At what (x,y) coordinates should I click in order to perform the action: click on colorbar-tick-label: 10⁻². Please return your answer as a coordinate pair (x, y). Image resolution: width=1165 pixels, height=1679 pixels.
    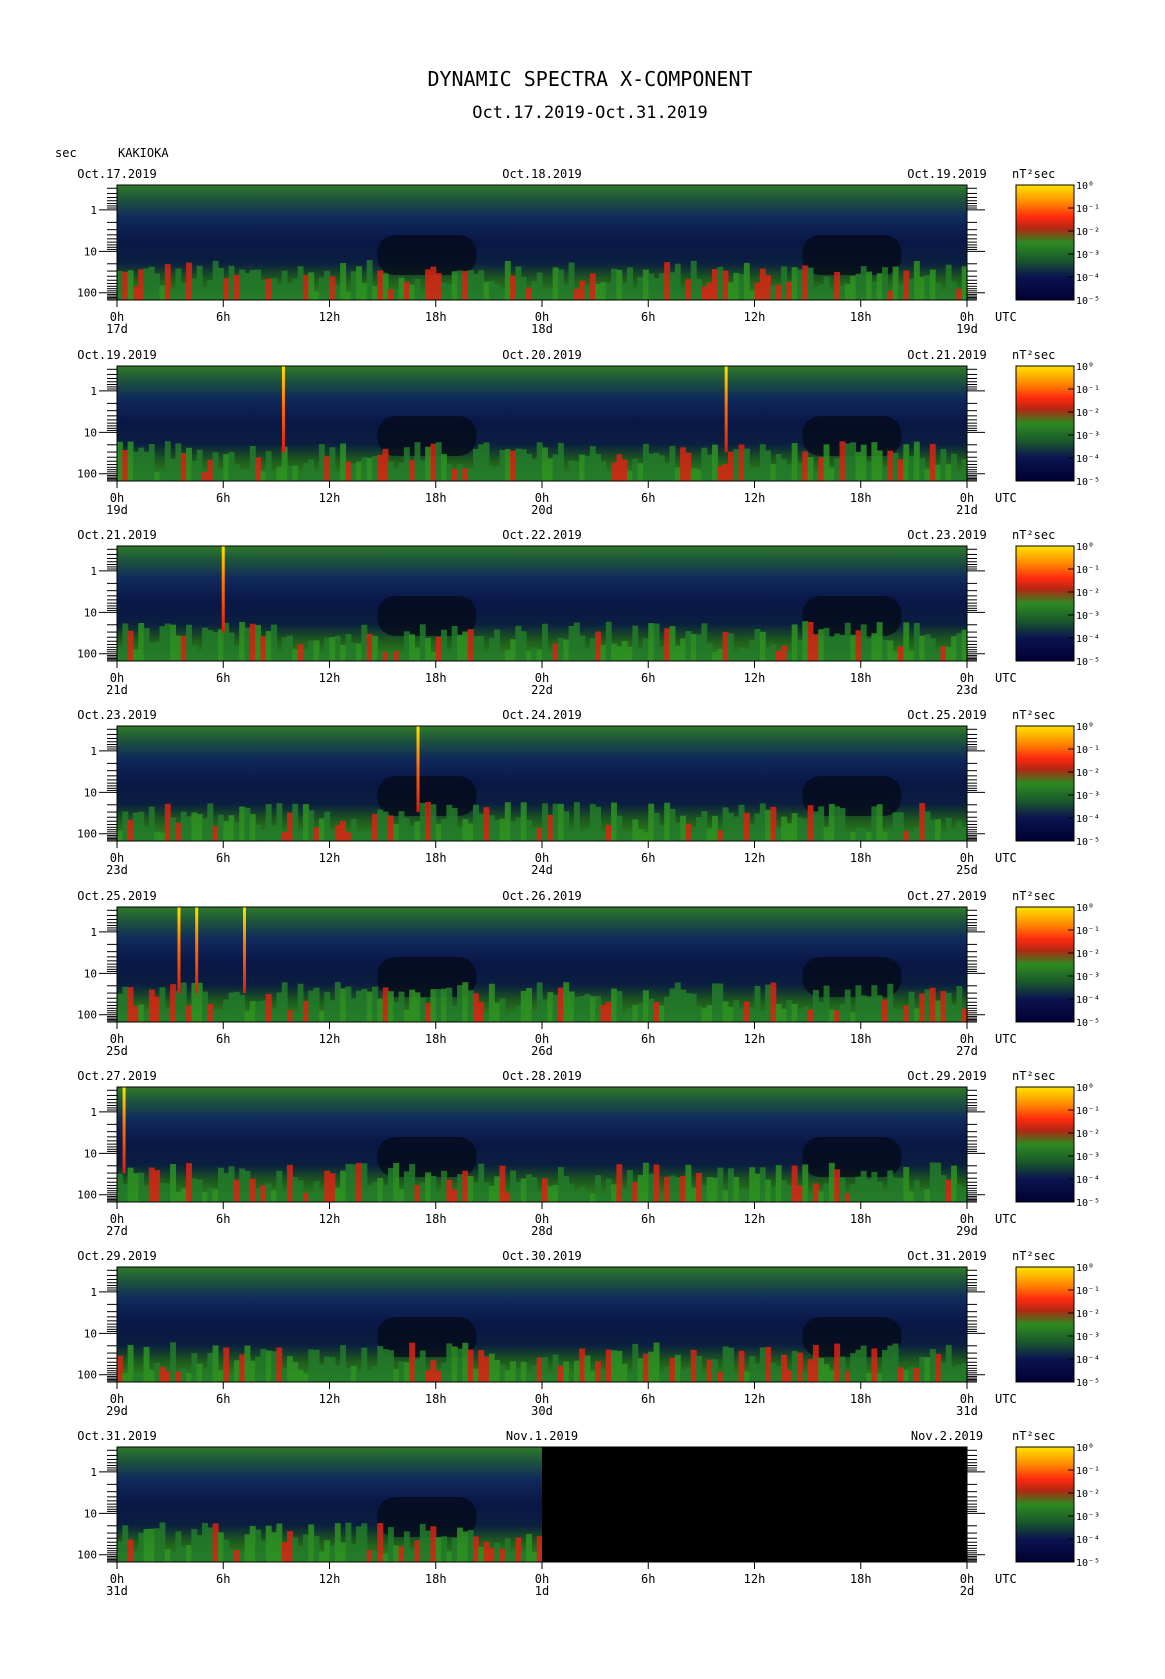
    Looking at the image, I should click on (1088, 413).